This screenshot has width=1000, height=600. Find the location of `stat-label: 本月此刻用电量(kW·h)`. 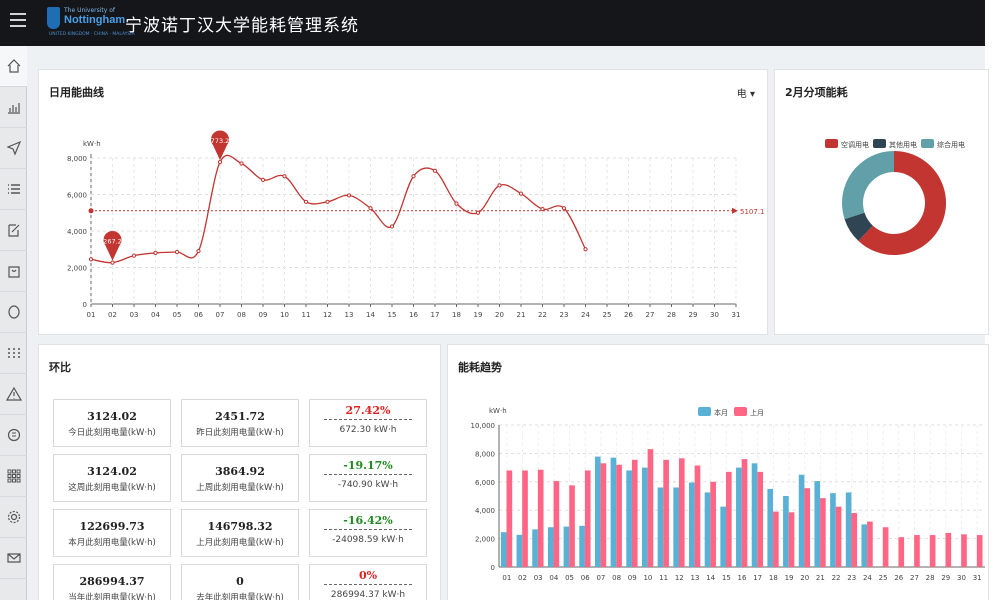

stat-label: 本月此刻用电量(kW·h) is located at coordinates (112, 543).